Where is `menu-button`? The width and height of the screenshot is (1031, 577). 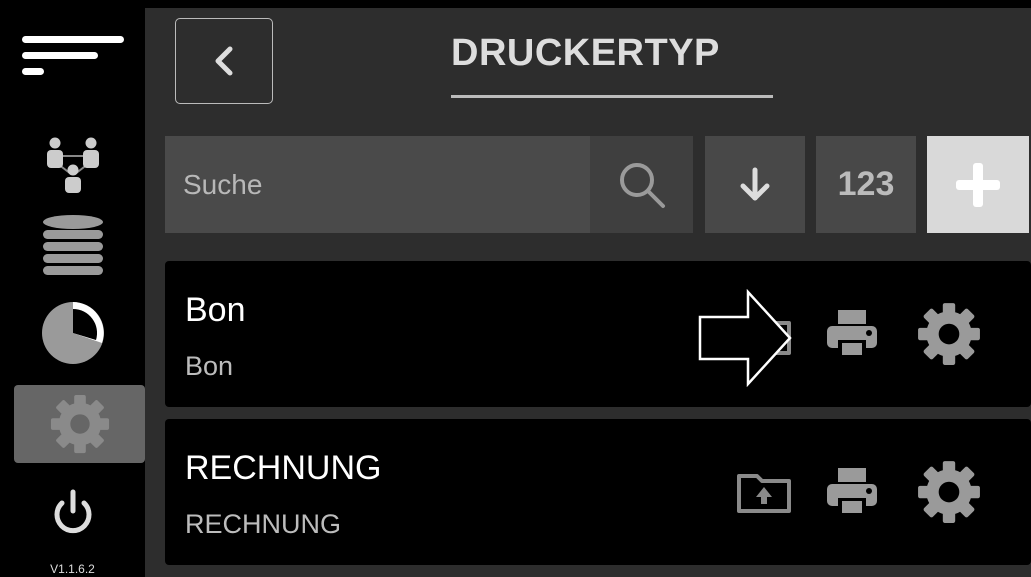 menu-button is located at coordinates (72, 55).